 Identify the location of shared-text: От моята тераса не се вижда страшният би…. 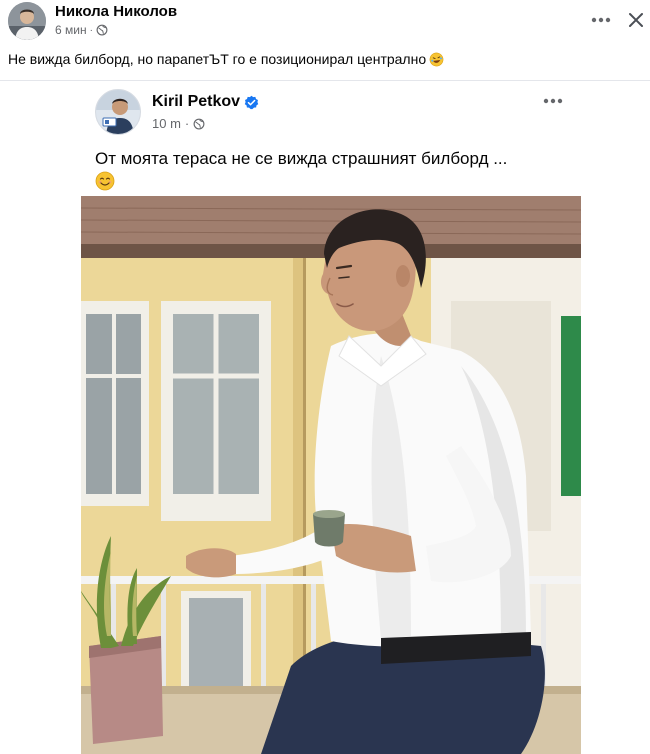
(301, 158).